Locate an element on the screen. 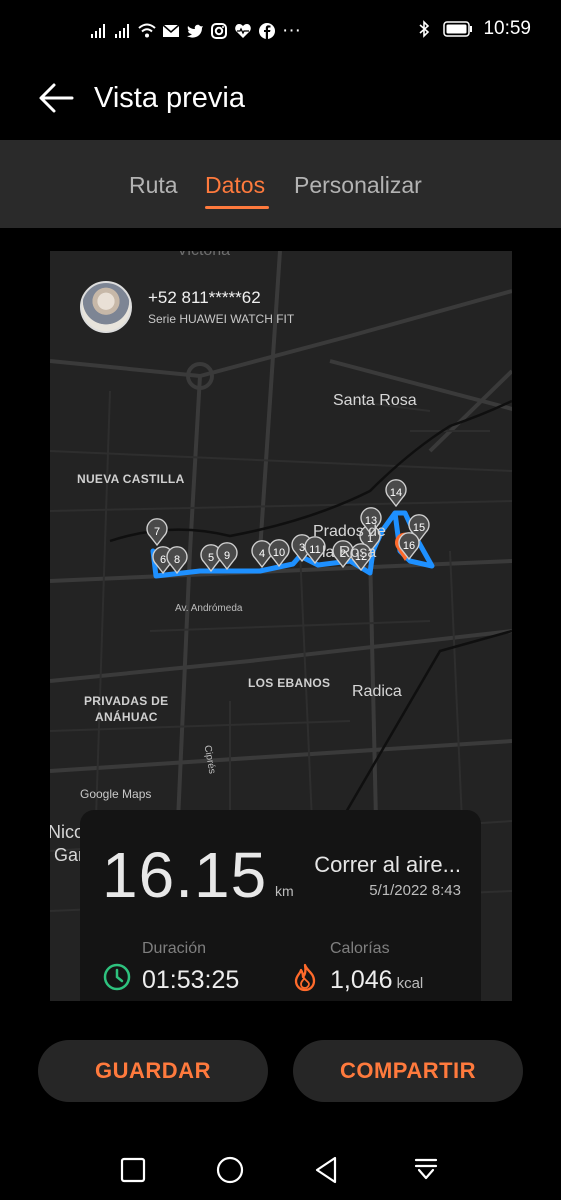 The image size is (561, 1200). user-profile: +52 811*****62 Serie HUAWEI WATCH FIT is located at coordinates (187, 307).